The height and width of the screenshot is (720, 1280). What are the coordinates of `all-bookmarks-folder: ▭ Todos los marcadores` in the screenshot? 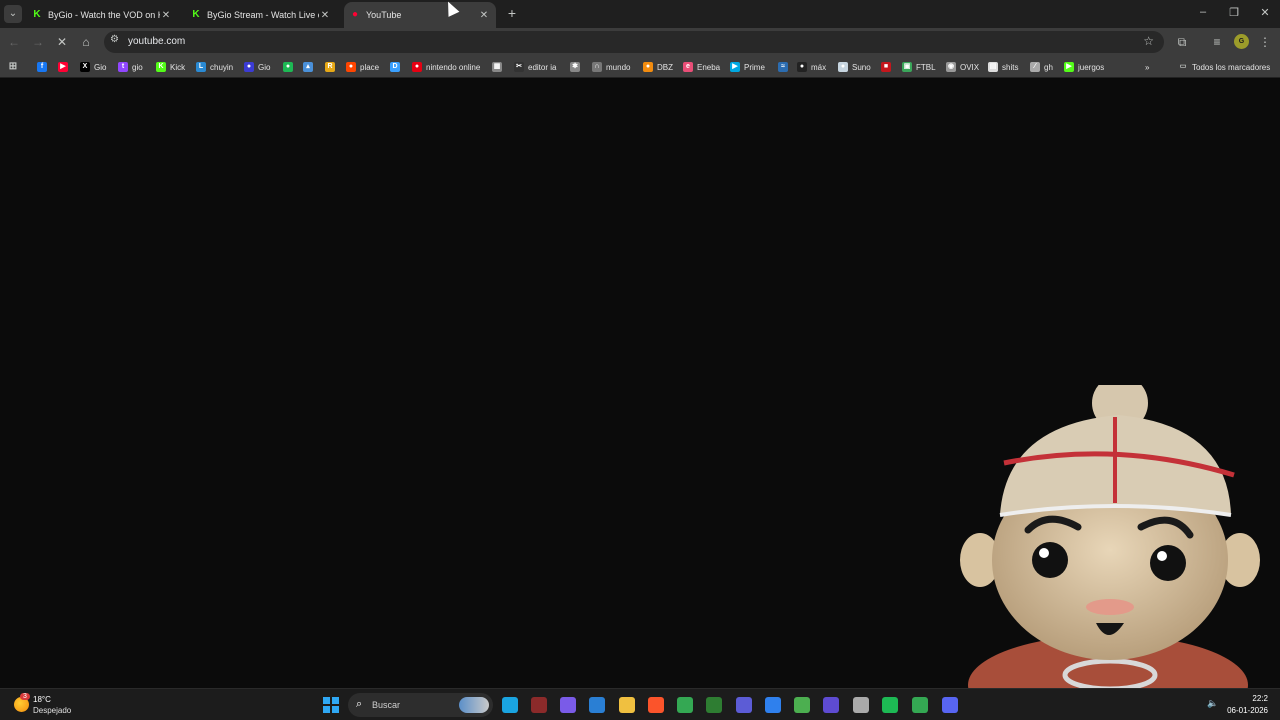 It's located at (1224, 67).